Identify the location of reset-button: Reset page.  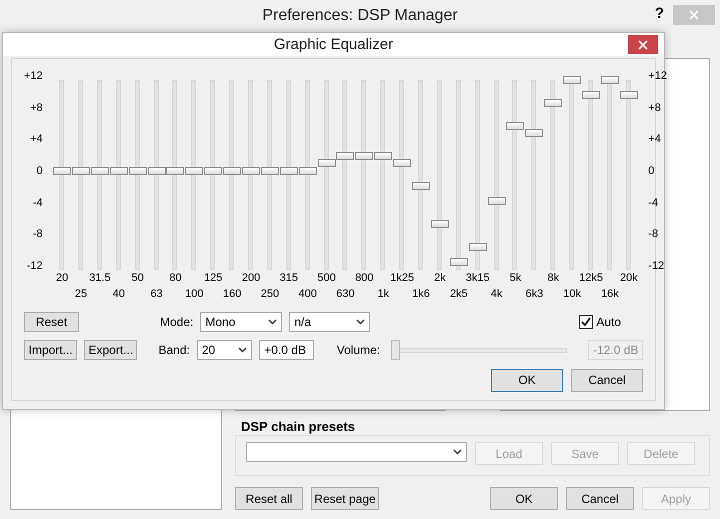
(345, 498).